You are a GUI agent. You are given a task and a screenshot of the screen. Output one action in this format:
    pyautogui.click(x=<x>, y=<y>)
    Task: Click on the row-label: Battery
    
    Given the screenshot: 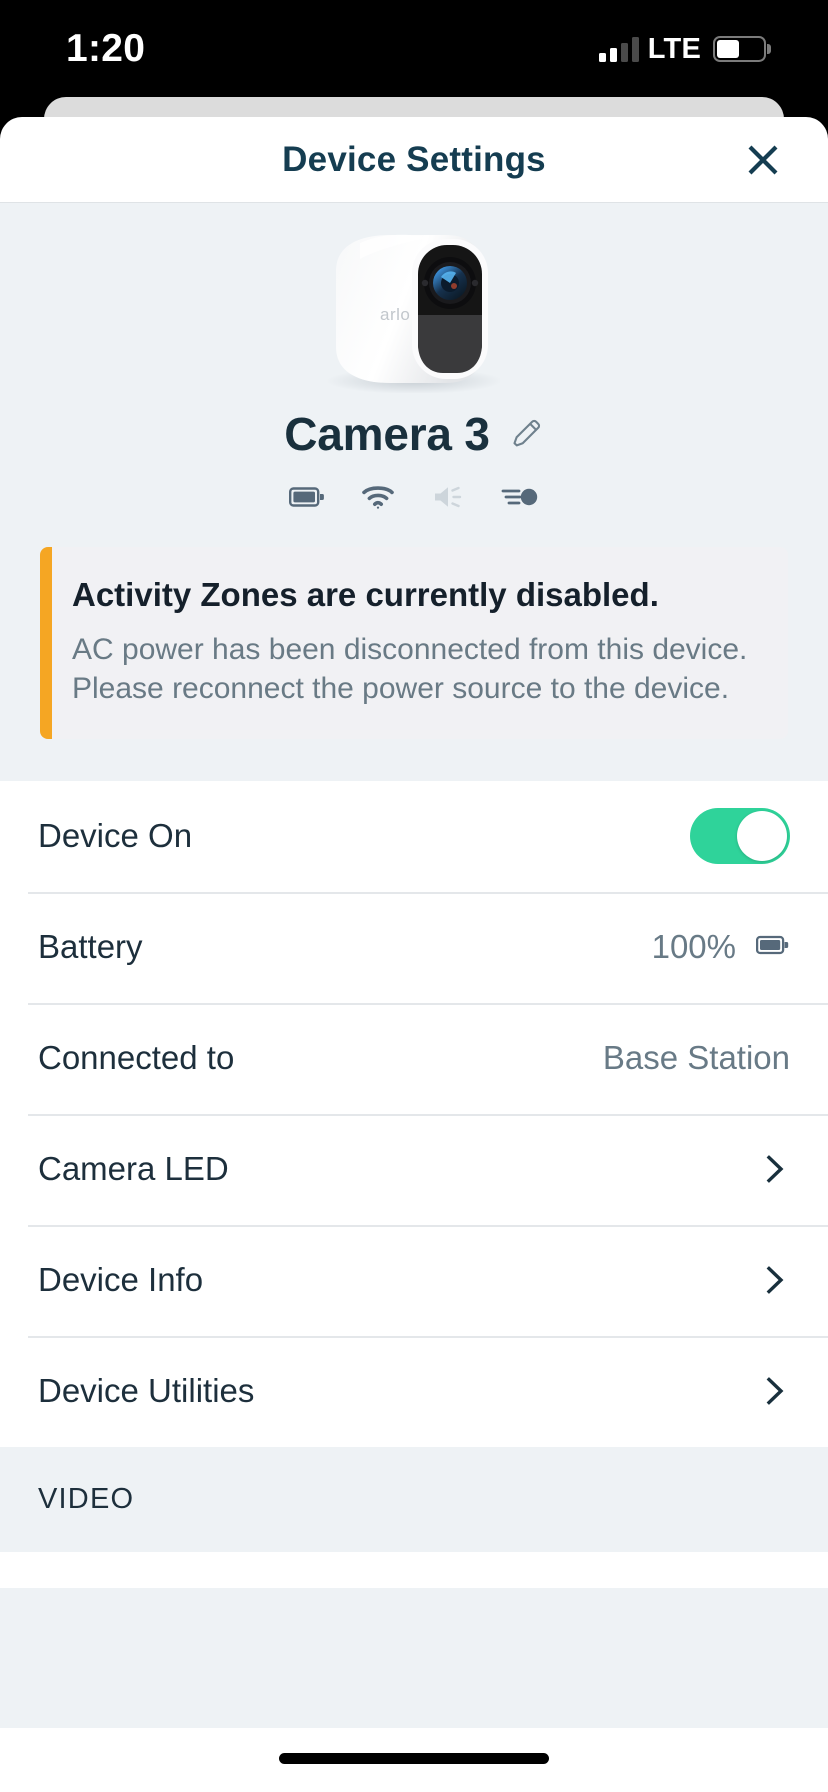 What is the action you would take?
    pyautogui.click(x=90, y=947)
    